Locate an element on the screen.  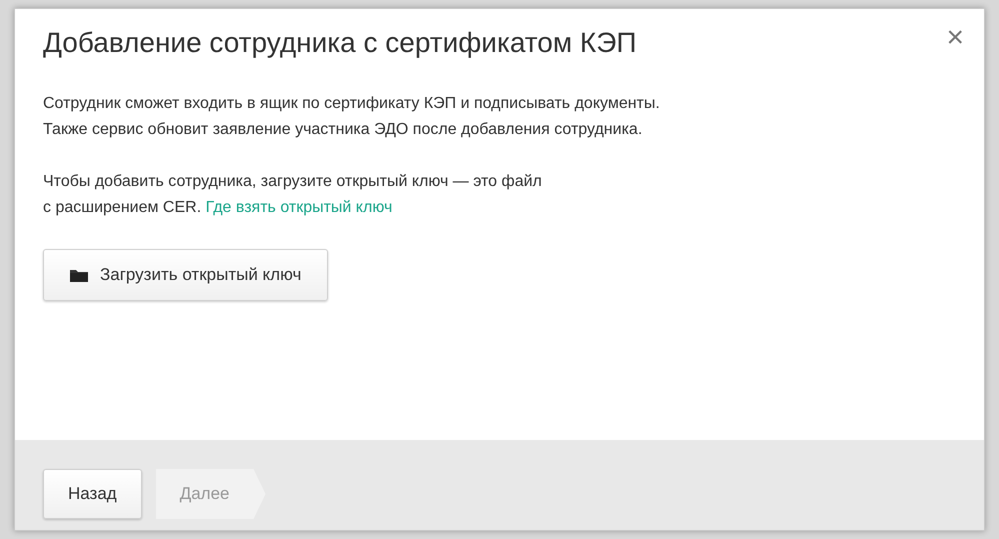
folder-icon is located at coordinates (79, 275).